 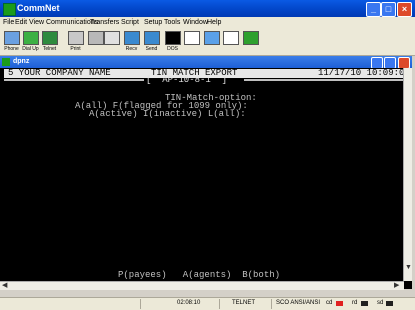 I want to click on telnet-button: Telnet, so click(x=49, y=42).